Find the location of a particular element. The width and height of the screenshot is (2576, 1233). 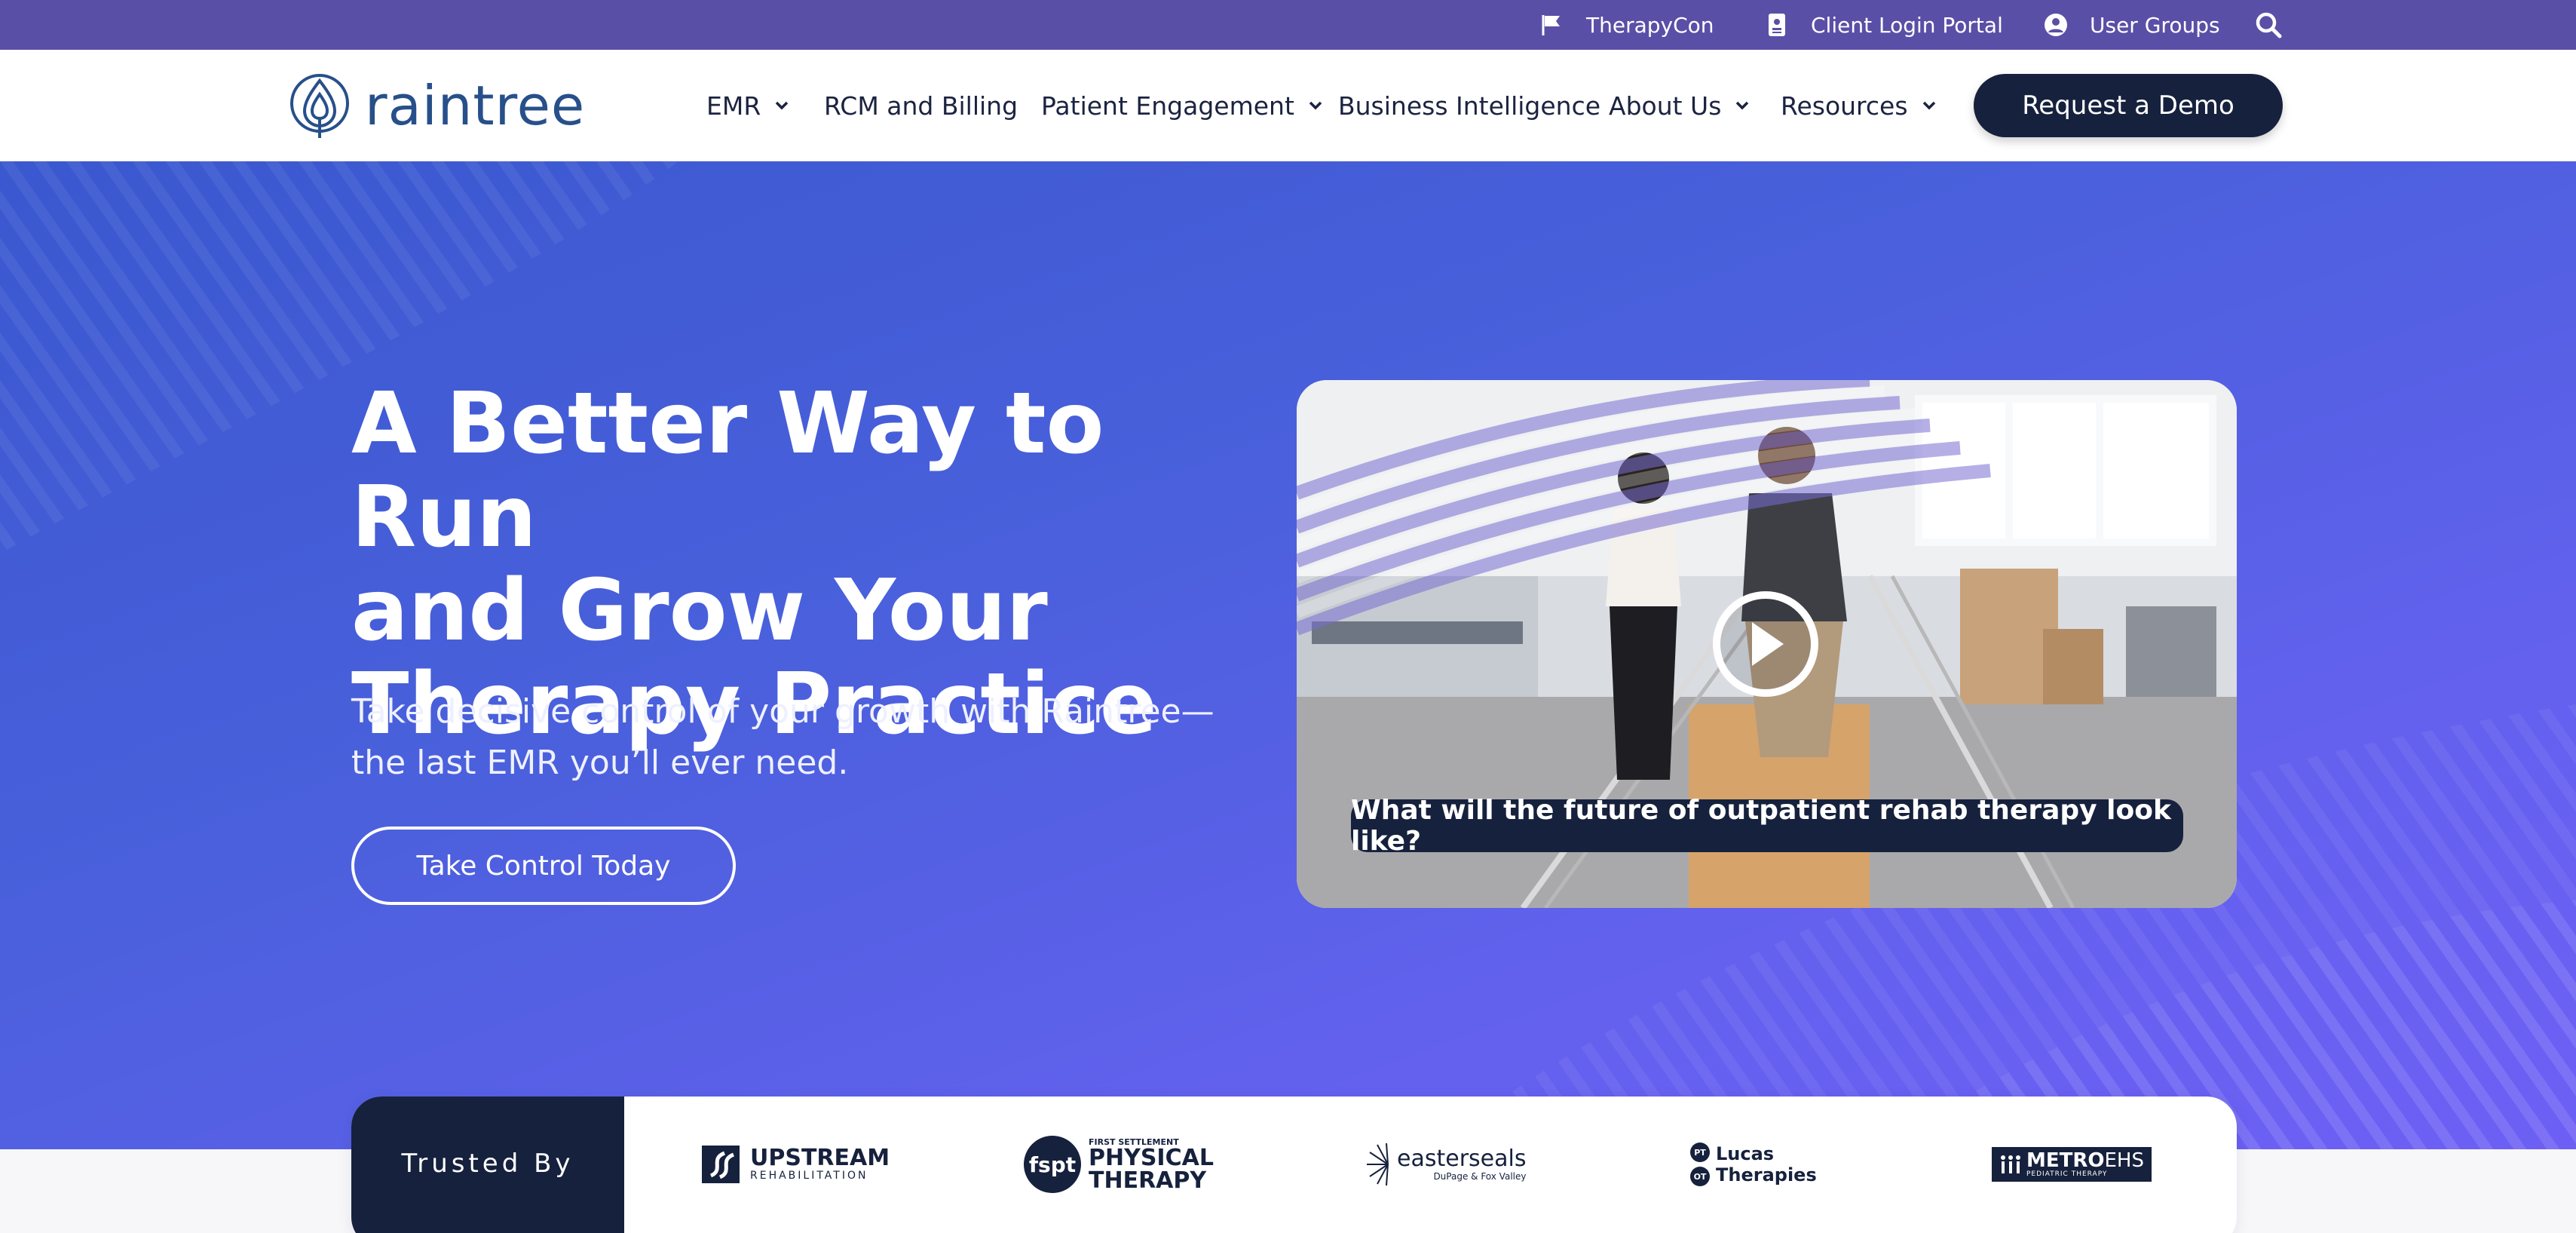

nav-item-label: About Us is located at coordinates (1665, 106).